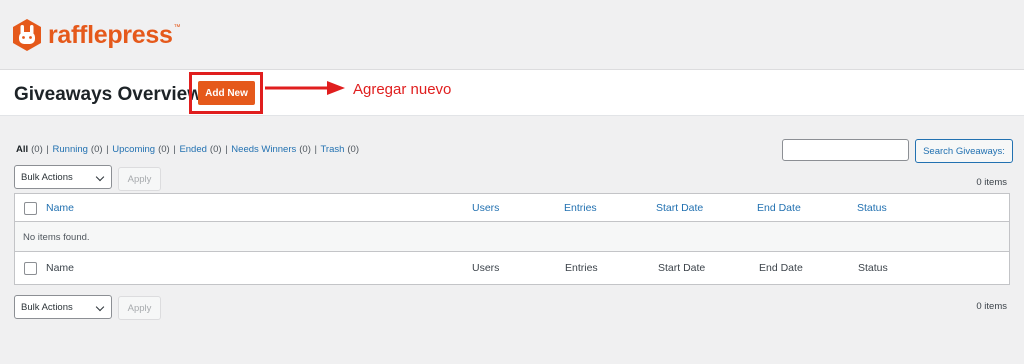 Image resolution: width=1024 pixels, height=364 pixels. I want to click on bulk-actions-select: Bulk Actions, so click(63, 177).